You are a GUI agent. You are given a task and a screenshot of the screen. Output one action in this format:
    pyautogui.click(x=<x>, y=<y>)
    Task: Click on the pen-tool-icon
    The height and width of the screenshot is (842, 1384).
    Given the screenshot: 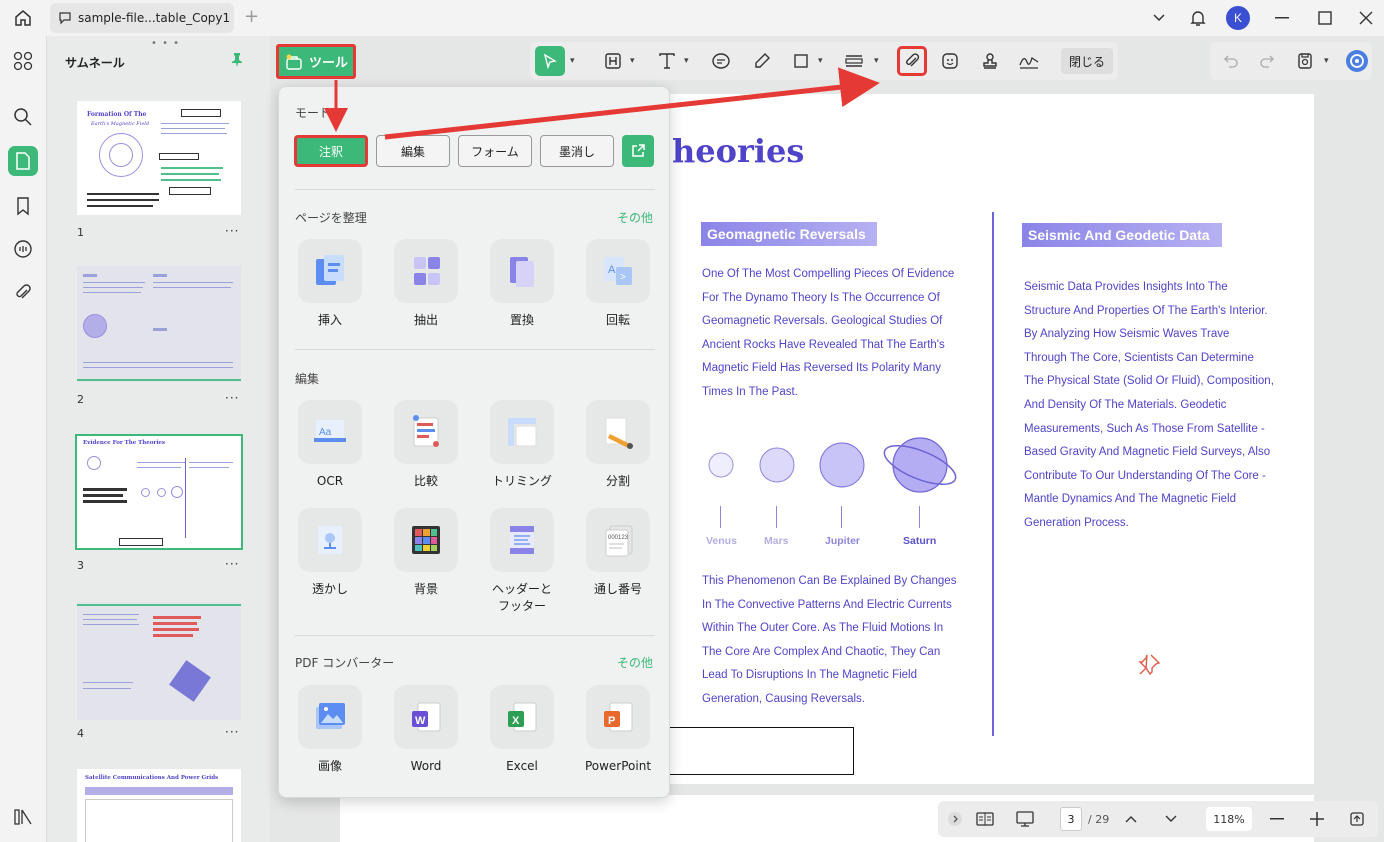 What is the action you would take?
    pyautogui.click(x=762, y=61)
    